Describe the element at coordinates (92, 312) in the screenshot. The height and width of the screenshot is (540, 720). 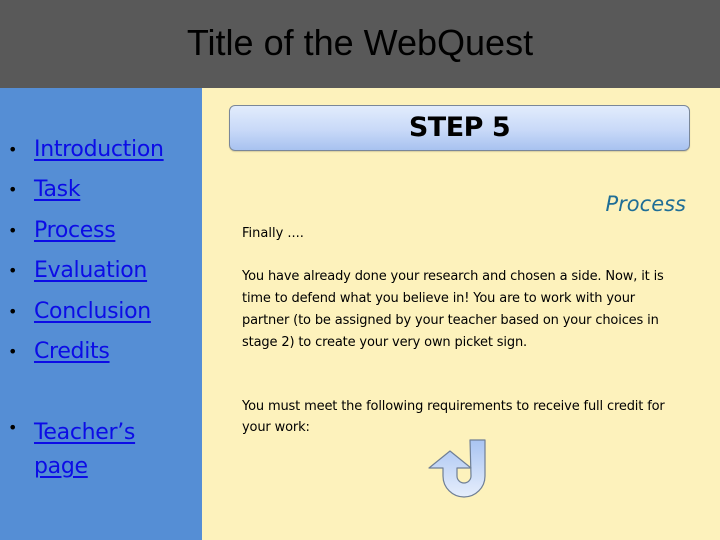
I see `nav-link-conclusion: Conclusion` at that location.